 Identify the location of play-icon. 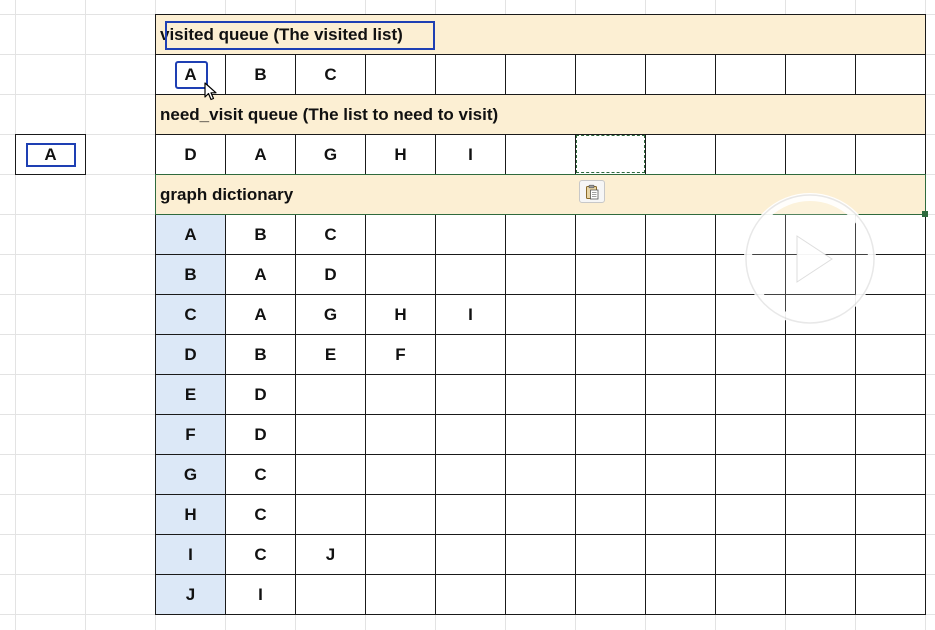
(810, 259).